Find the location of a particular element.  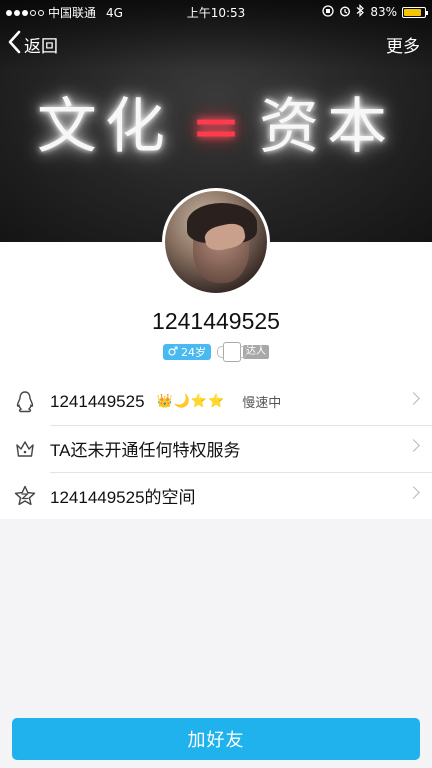

back-label: 返回 is located at coordinates (41, 47).